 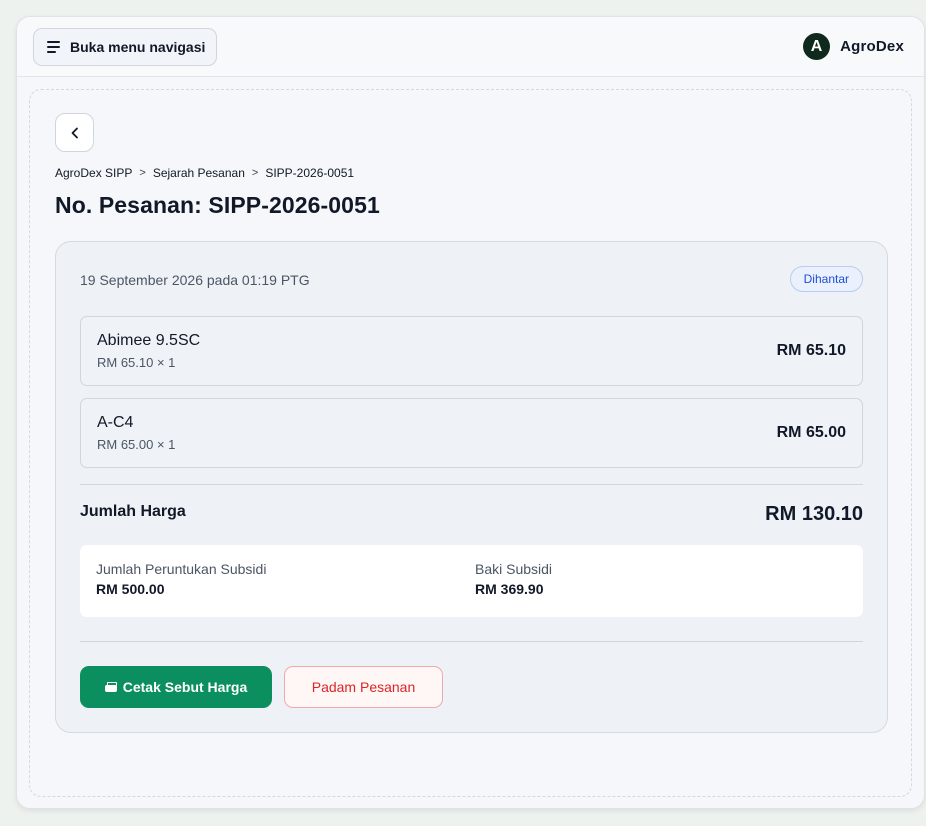 I want to click on agrodex-logo-icon: A, so click(x=817, y=46).